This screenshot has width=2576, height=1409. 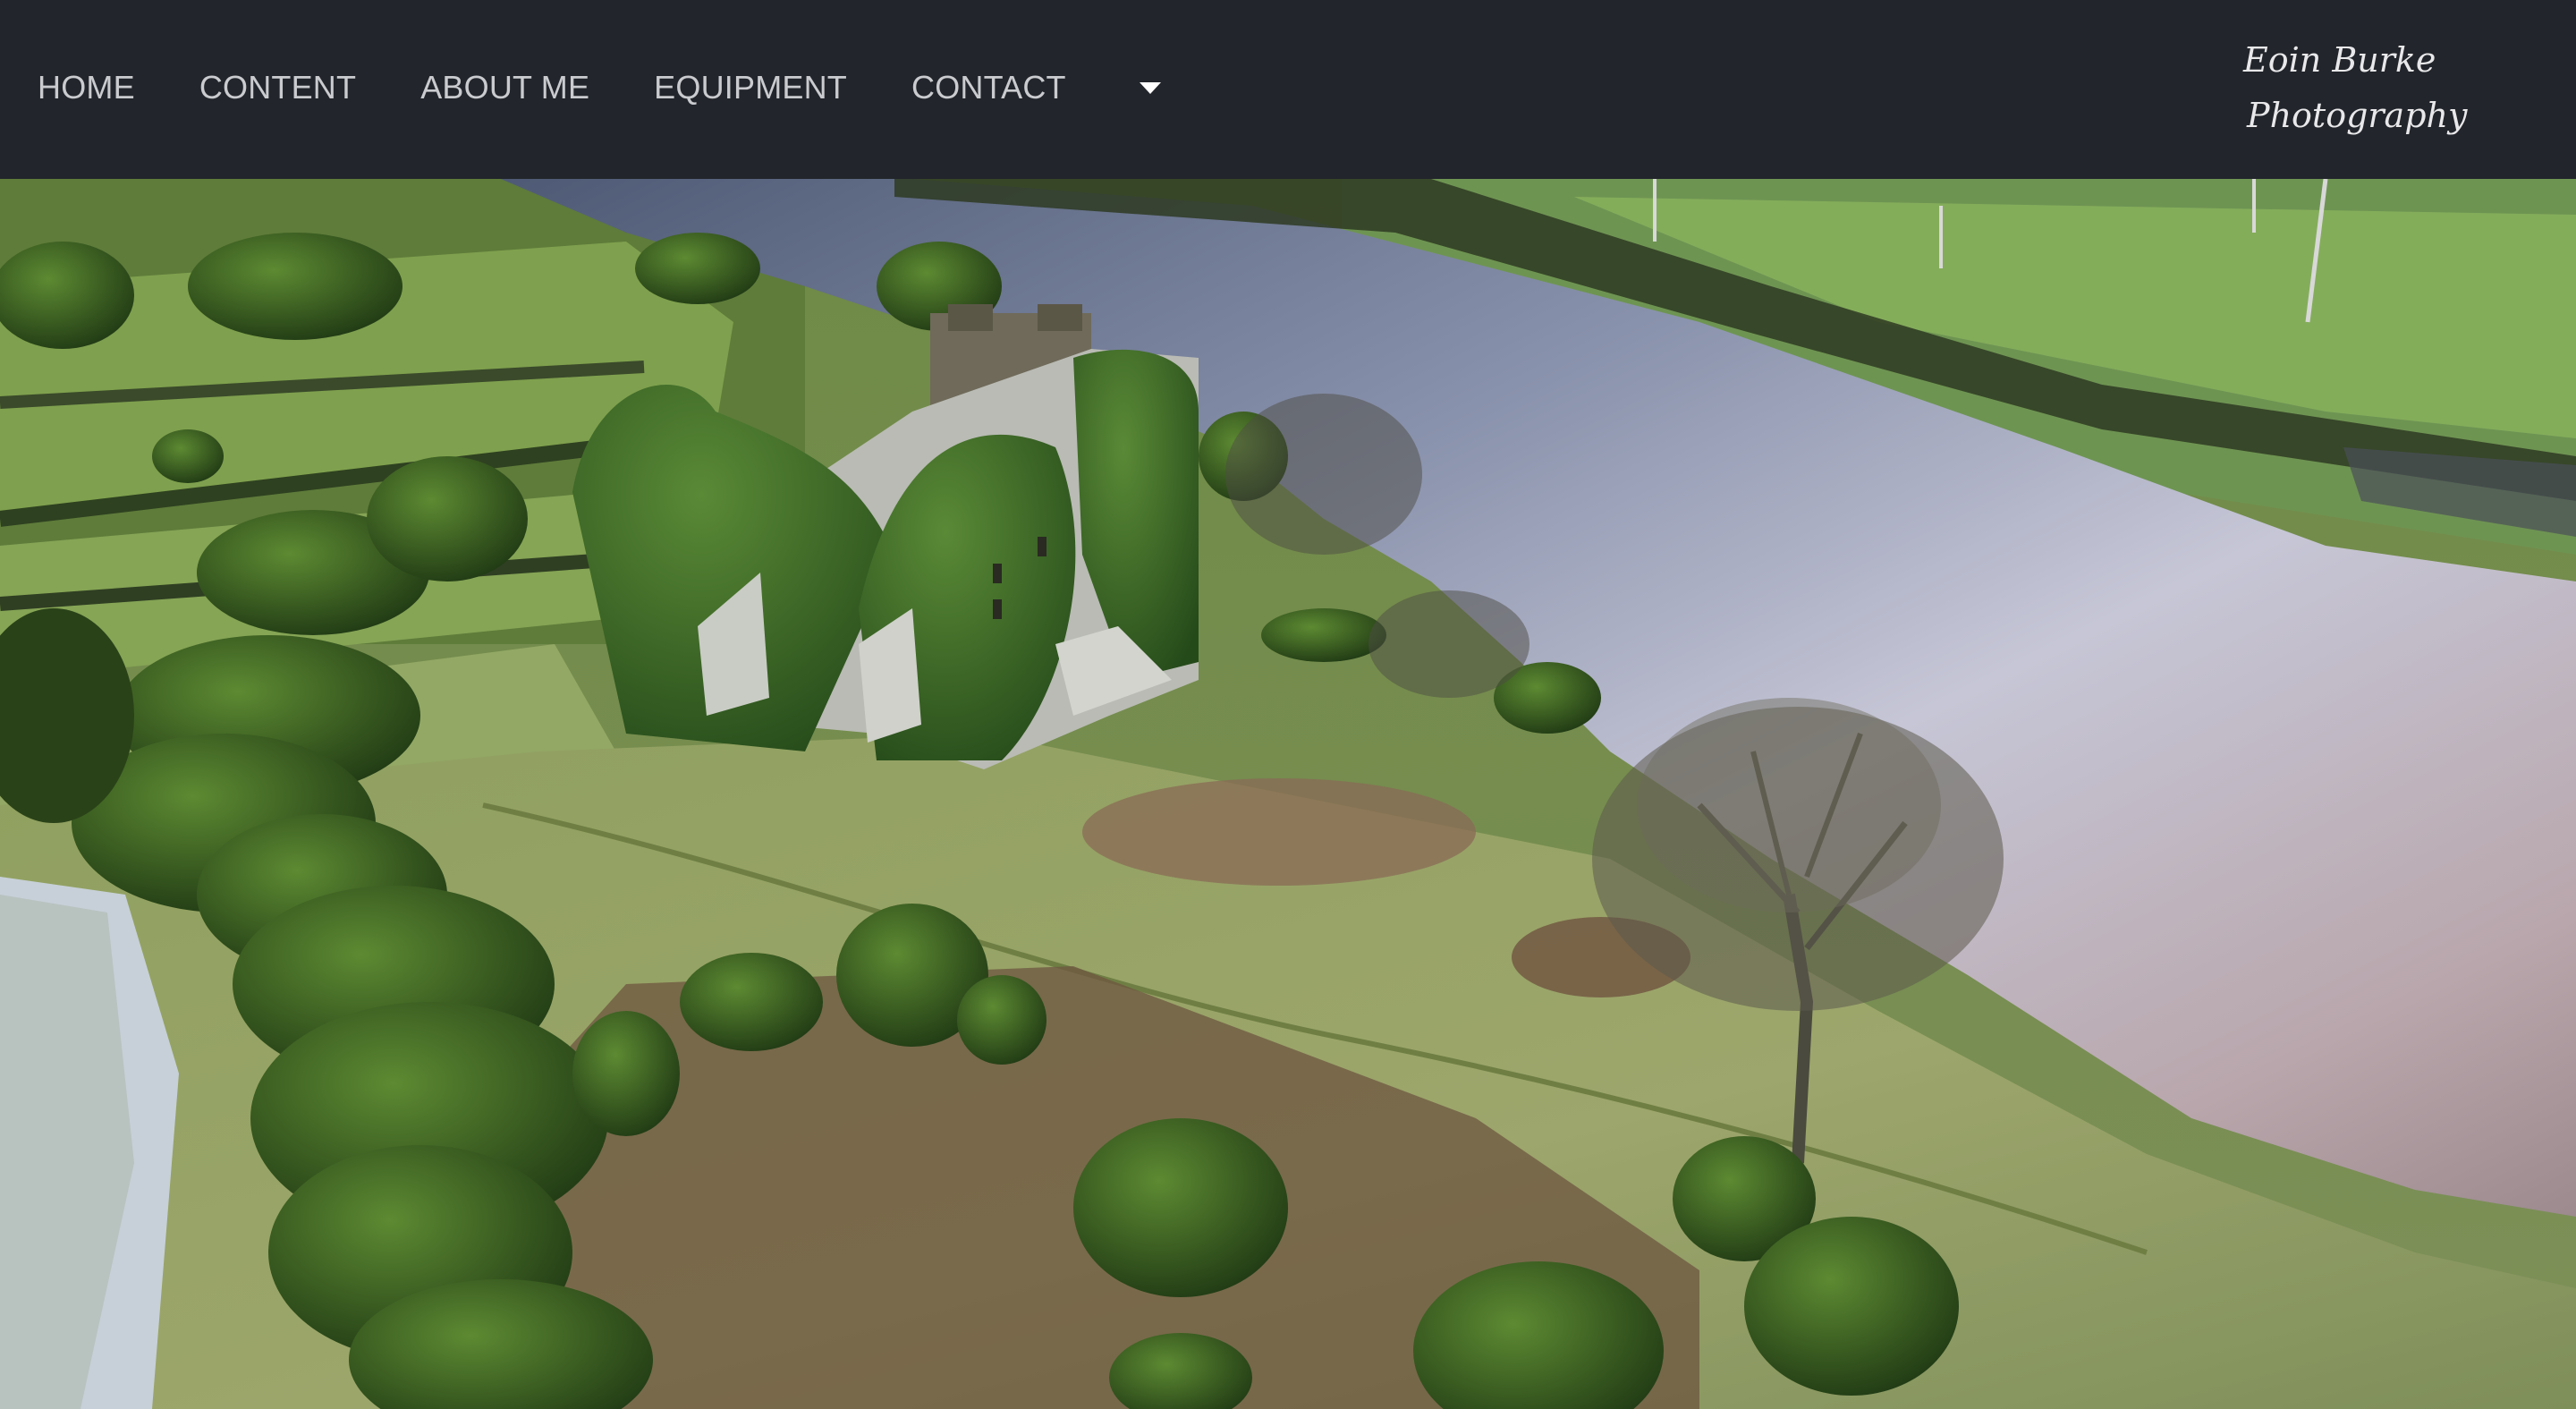 What do you see at coordinates (1150, 87) in the screenshot?
I see `caret-down-icon` at bounding box center [1150, 87].